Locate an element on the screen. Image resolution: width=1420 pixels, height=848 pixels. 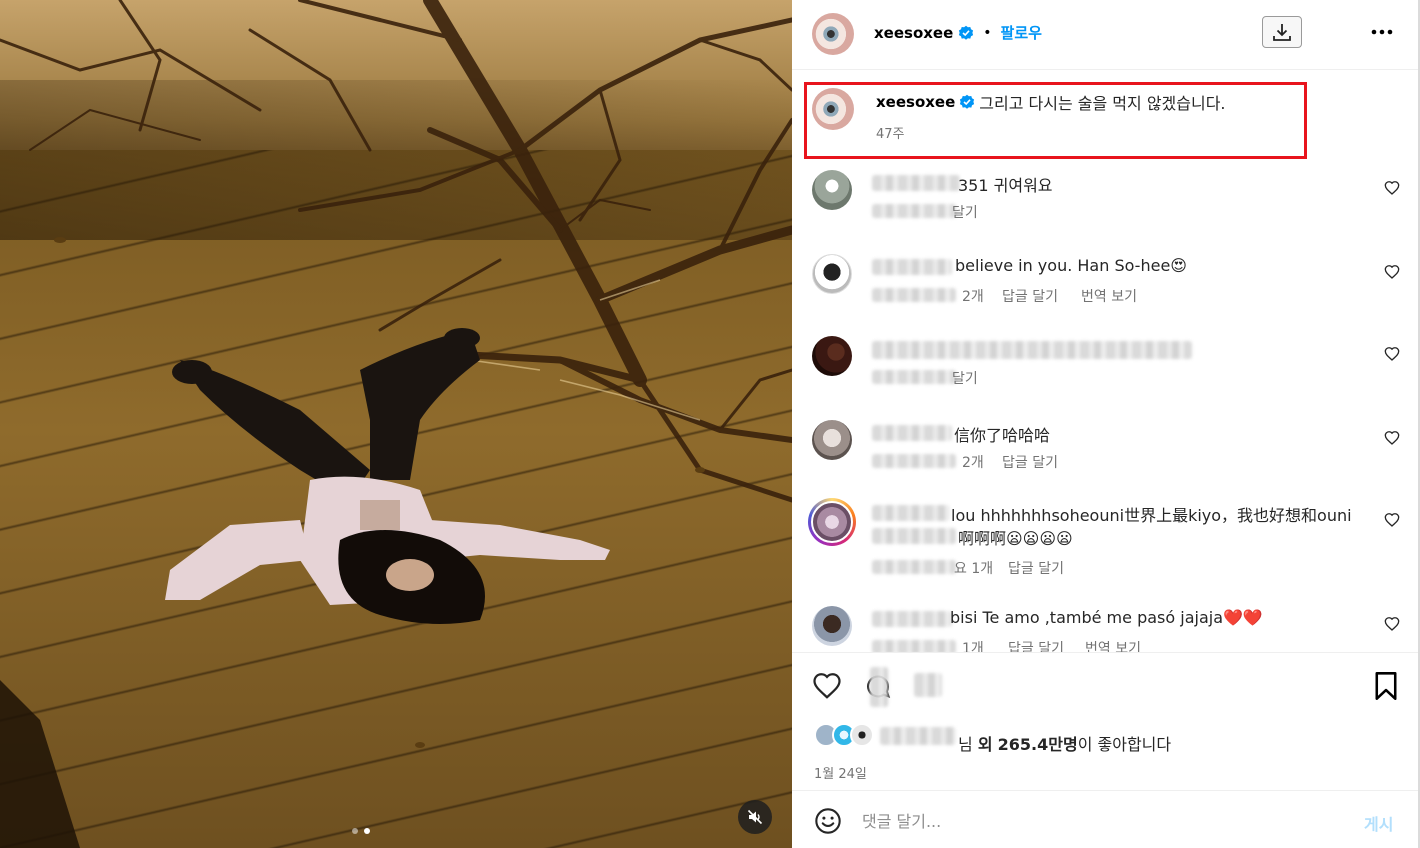
comment-button is located at coordinates (878, 687).